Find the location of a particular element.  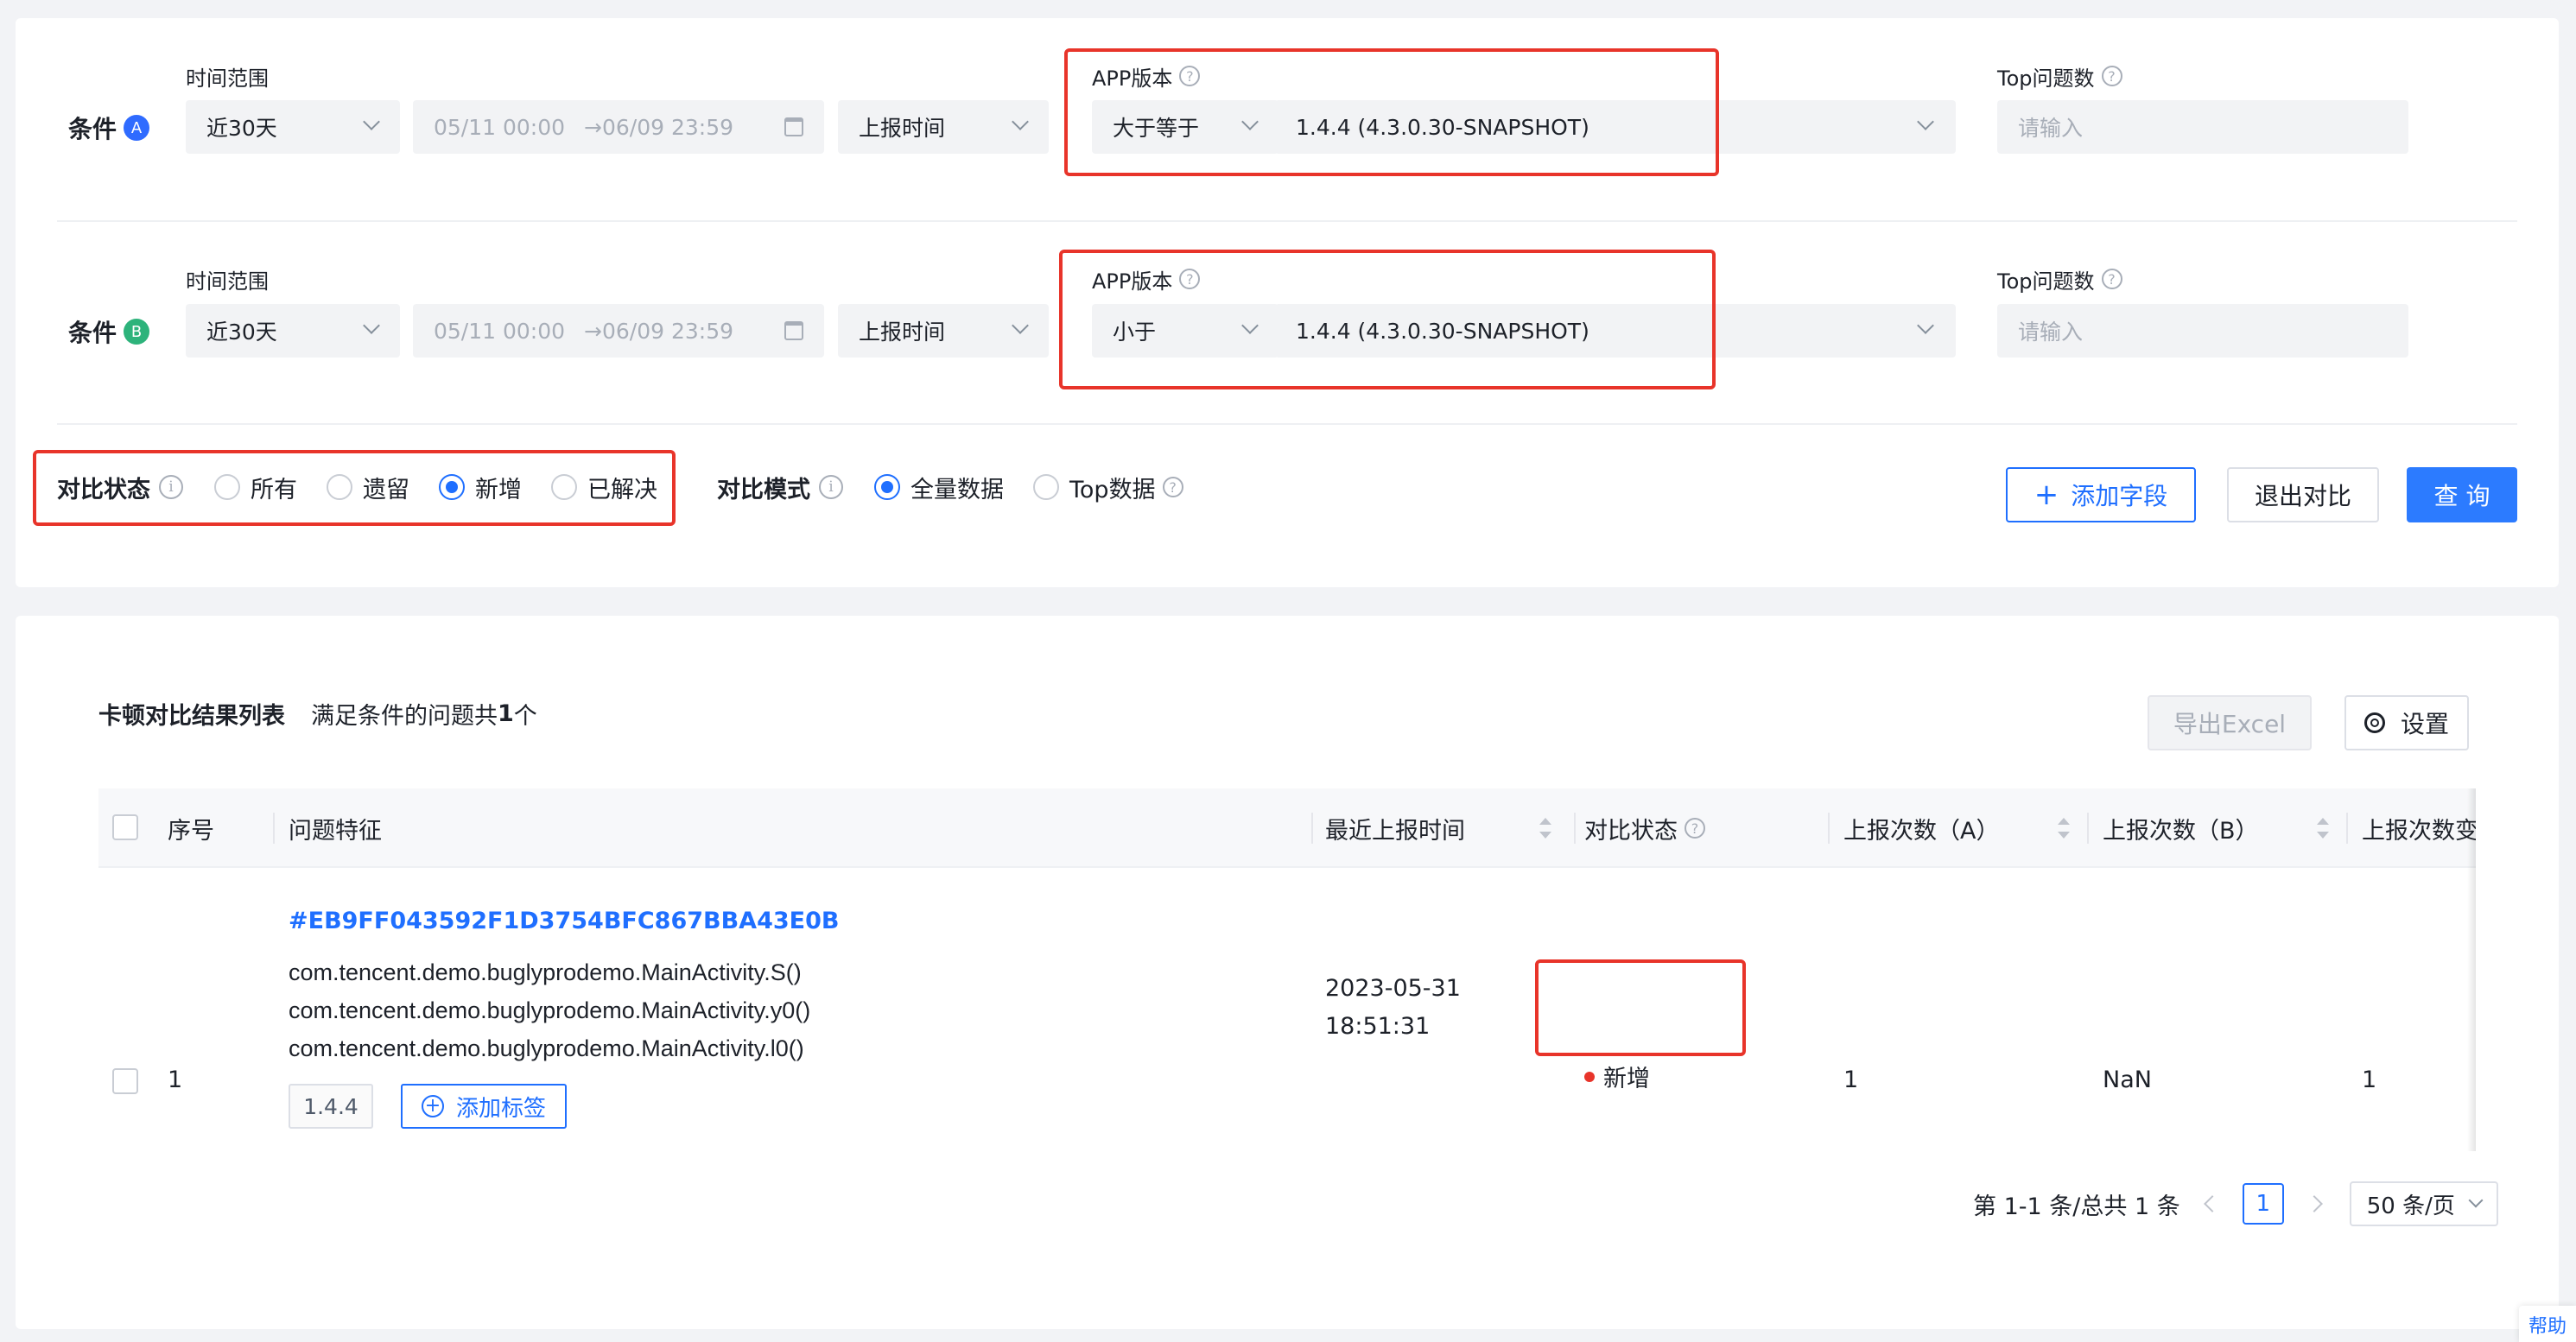

status-badge: 新增 is located at coordinates (1617, 1076).